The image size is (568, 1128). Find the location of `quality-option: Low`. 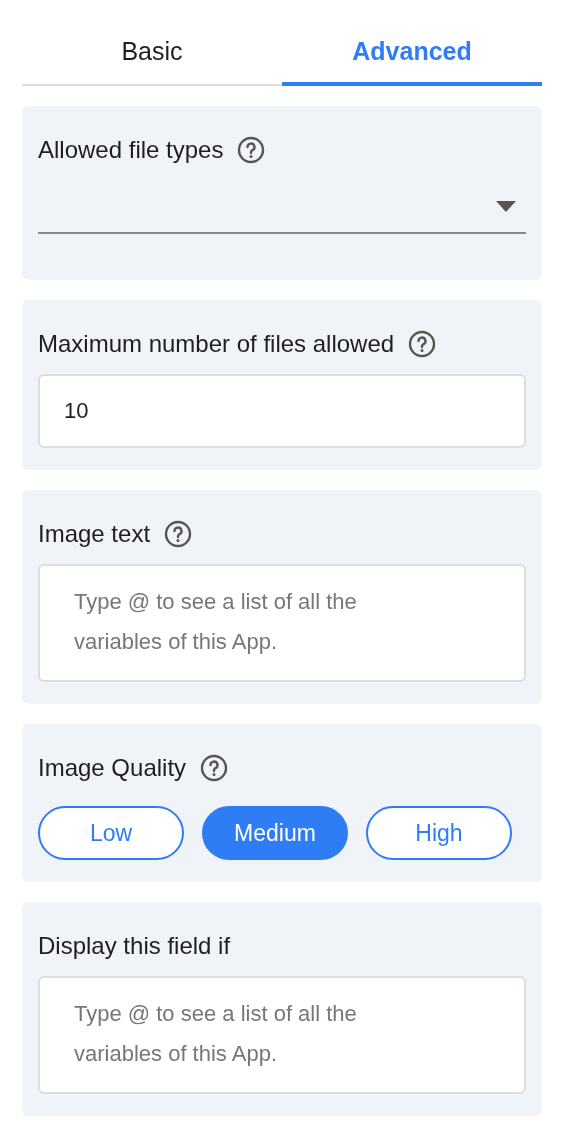

quality-option: Low is located at coordinates (111, 833).